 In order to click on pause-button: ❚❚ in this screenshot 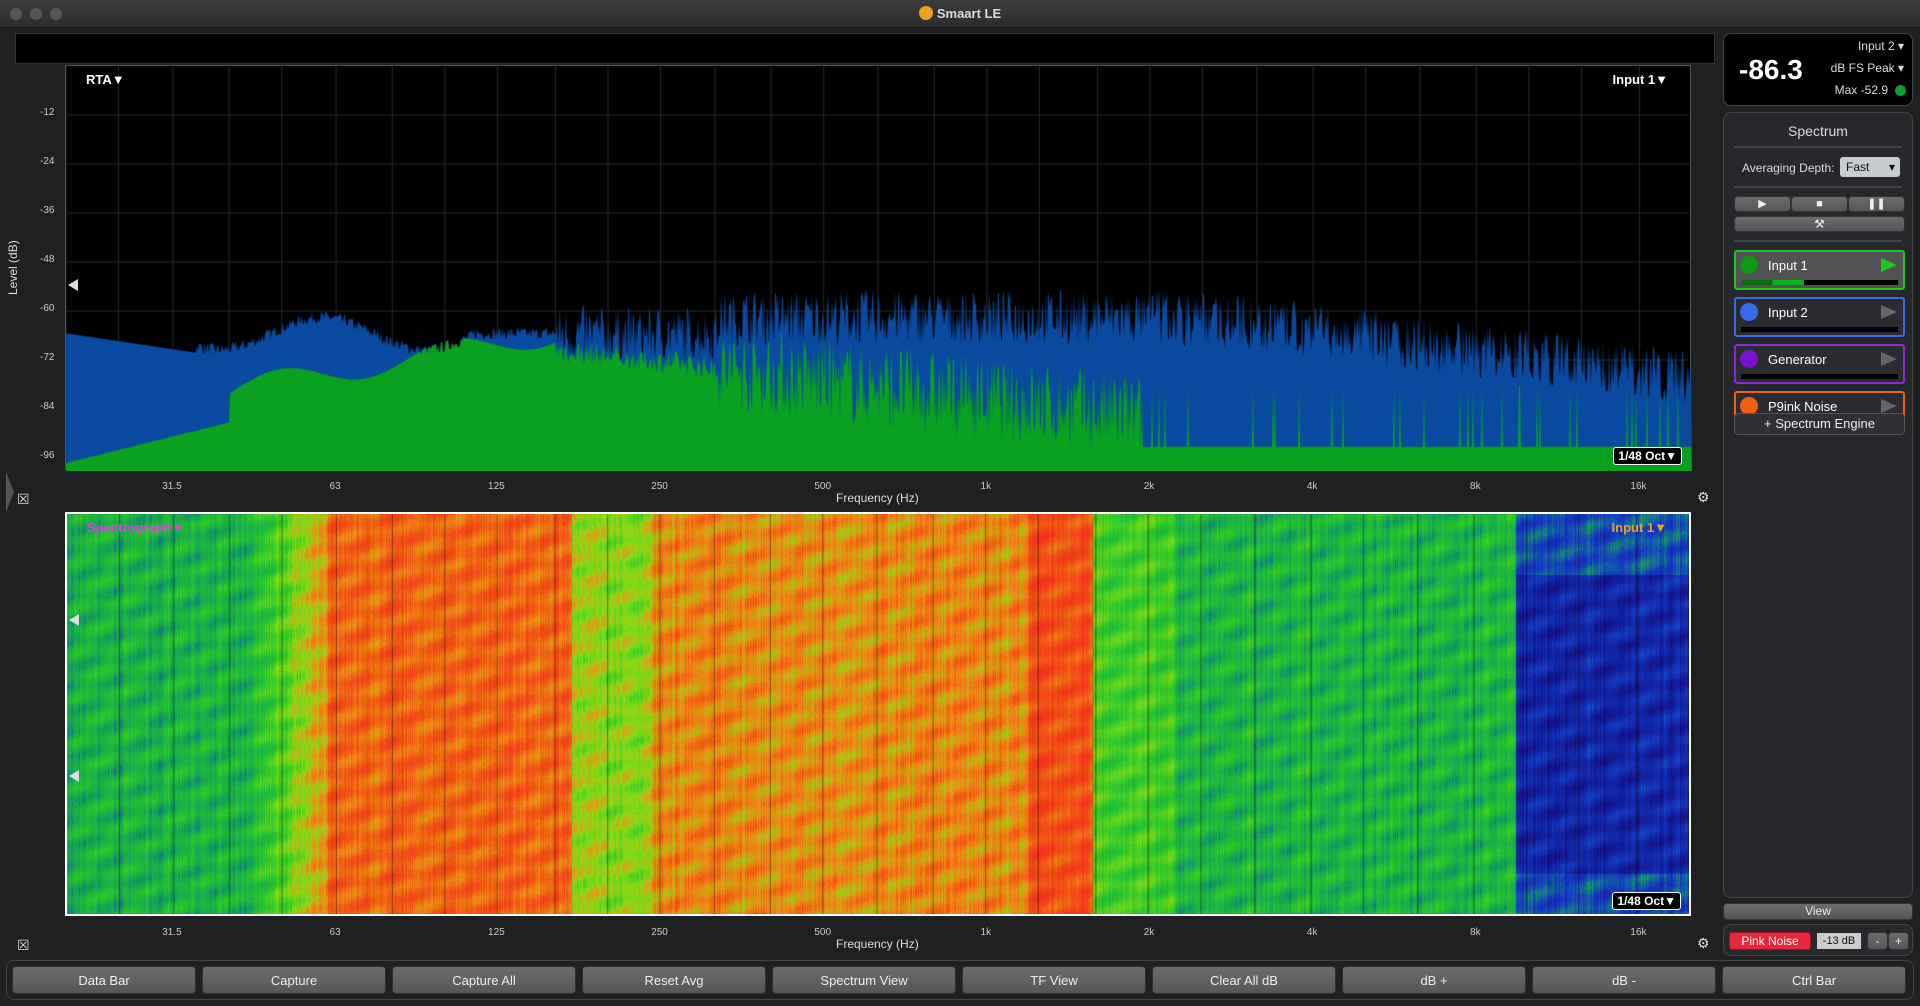, I will do `click(1876, 204)`.